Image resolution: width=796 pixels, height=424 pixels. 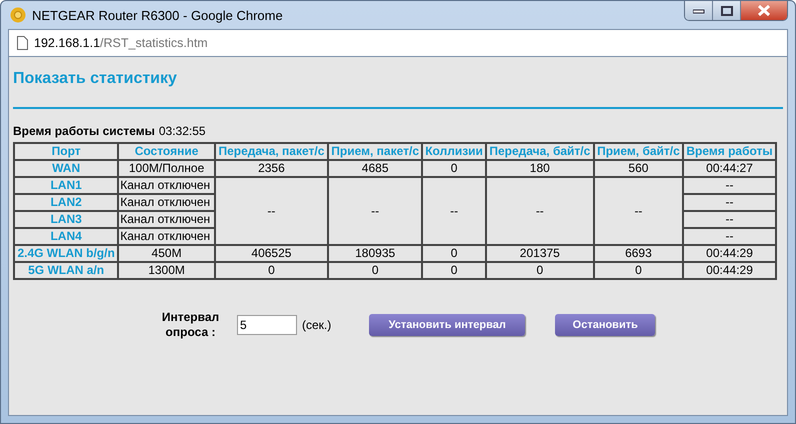 I want to click on unit-label: (сек.), so click(x=317, y=325).